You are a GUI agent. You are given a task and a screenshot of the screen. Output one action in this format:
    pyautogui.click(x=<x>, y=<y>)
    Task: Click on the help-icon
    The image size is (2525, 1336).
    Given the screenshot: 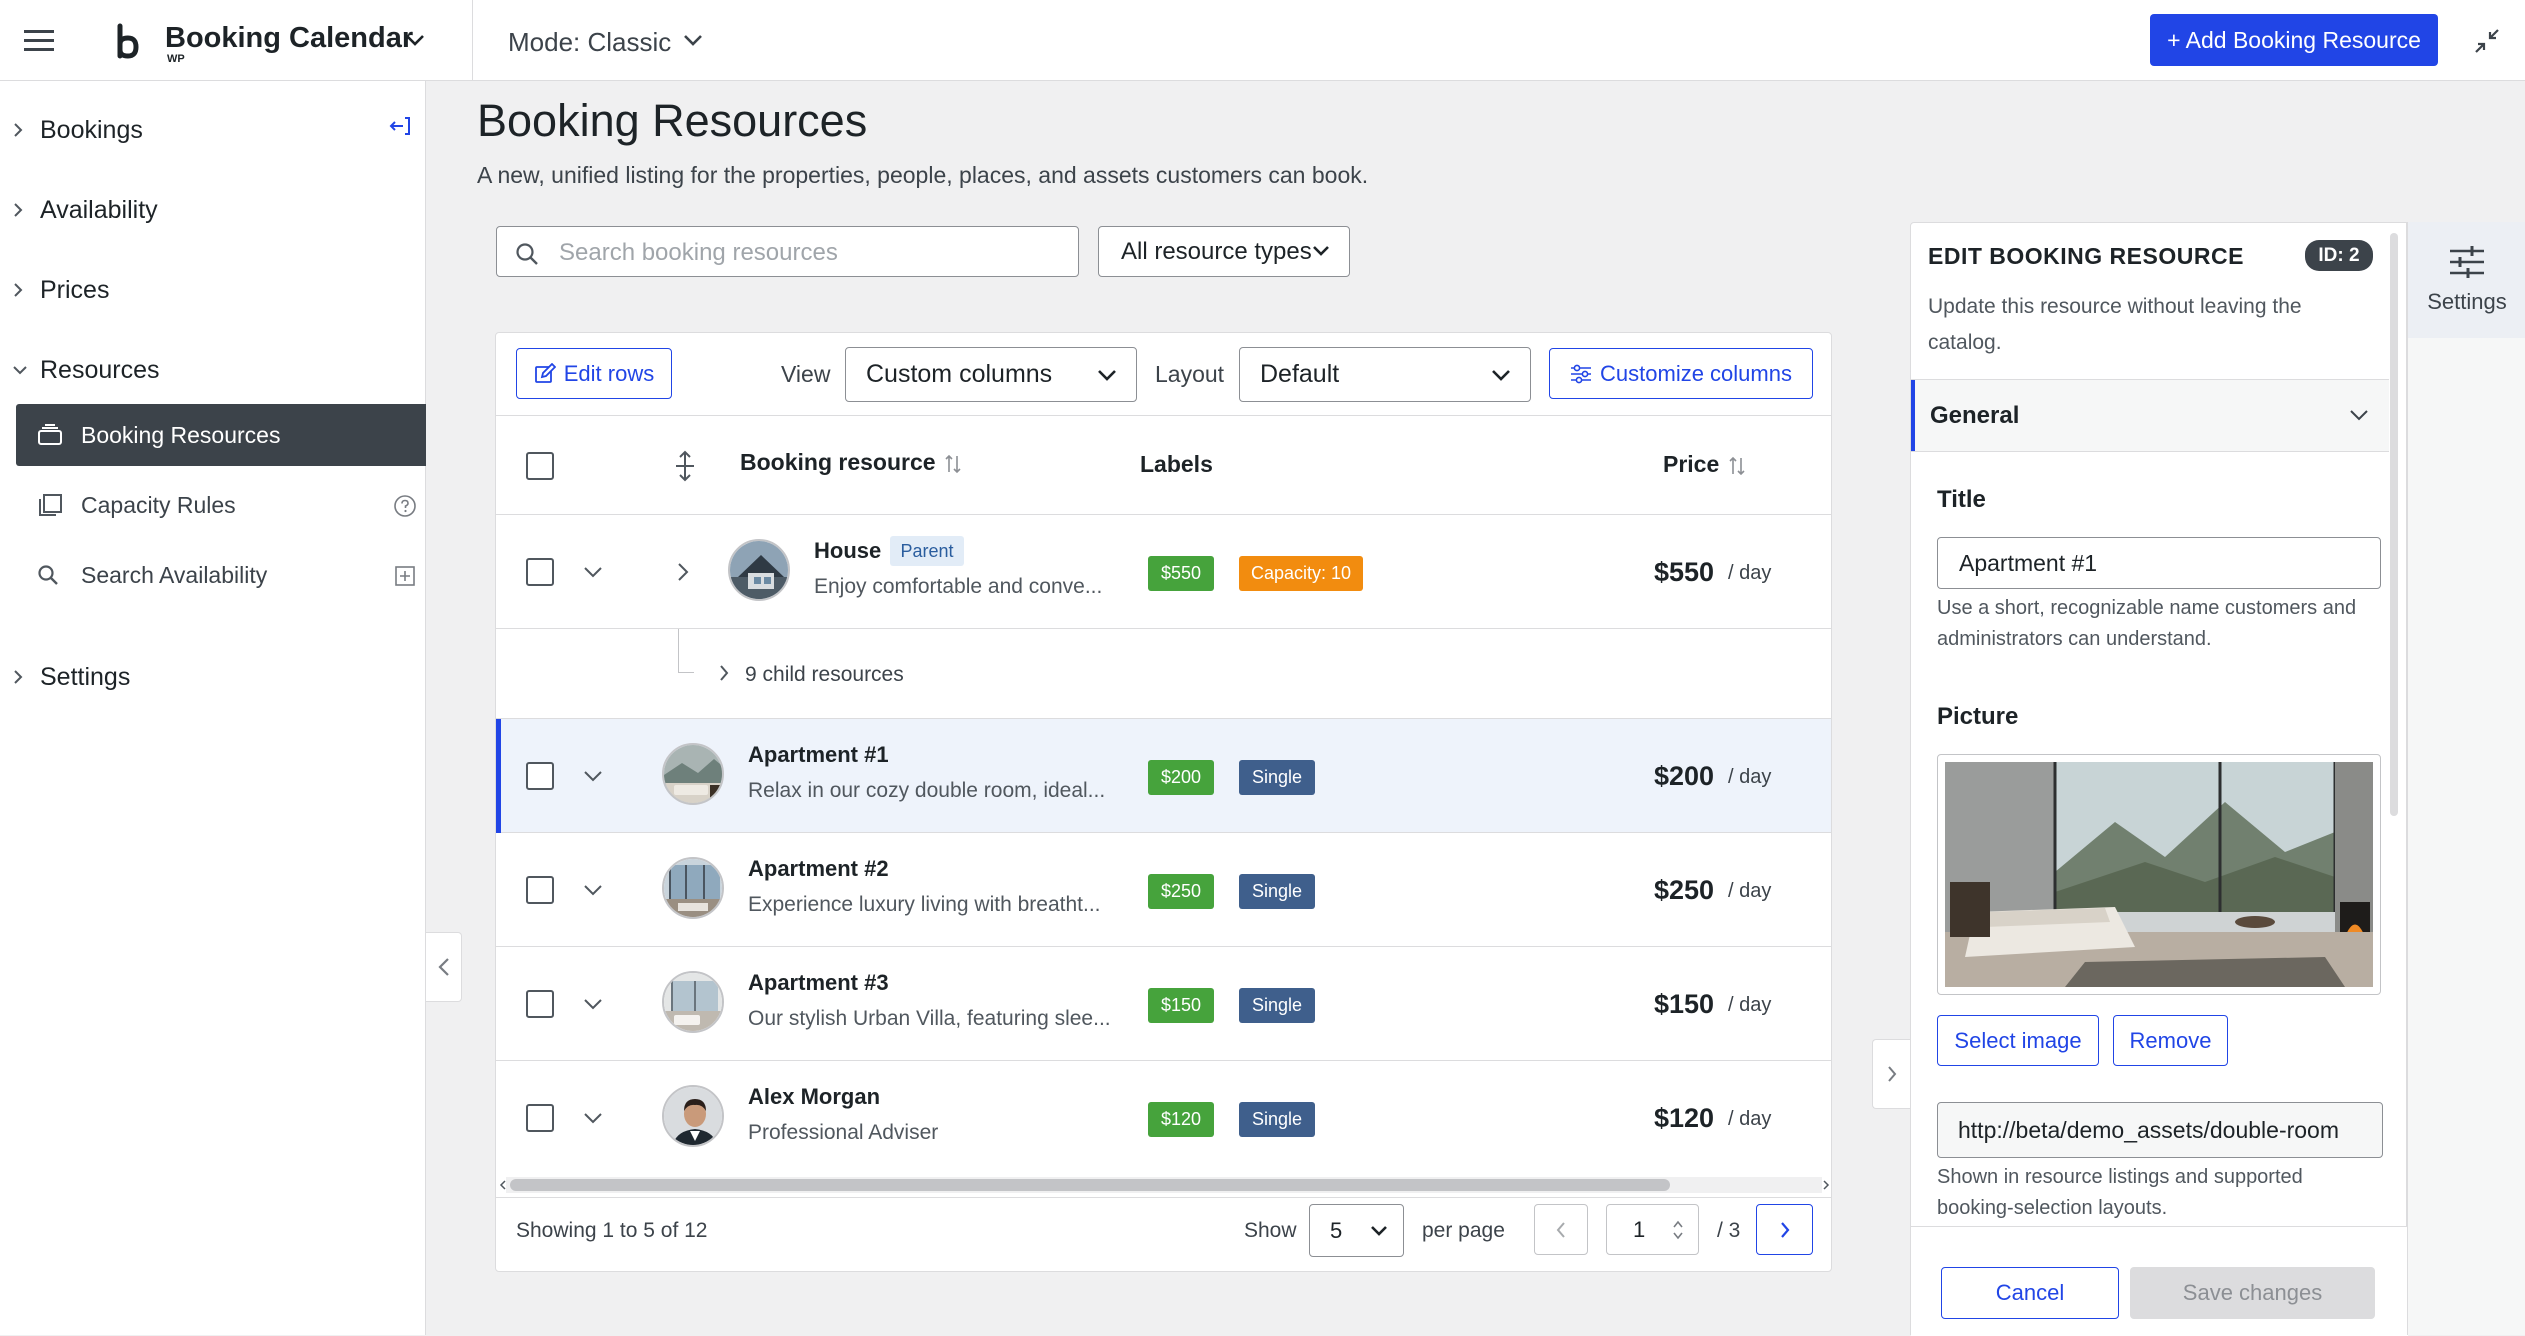 What is the action you would take?
    pyautogui.click(x=405, y=506)
    